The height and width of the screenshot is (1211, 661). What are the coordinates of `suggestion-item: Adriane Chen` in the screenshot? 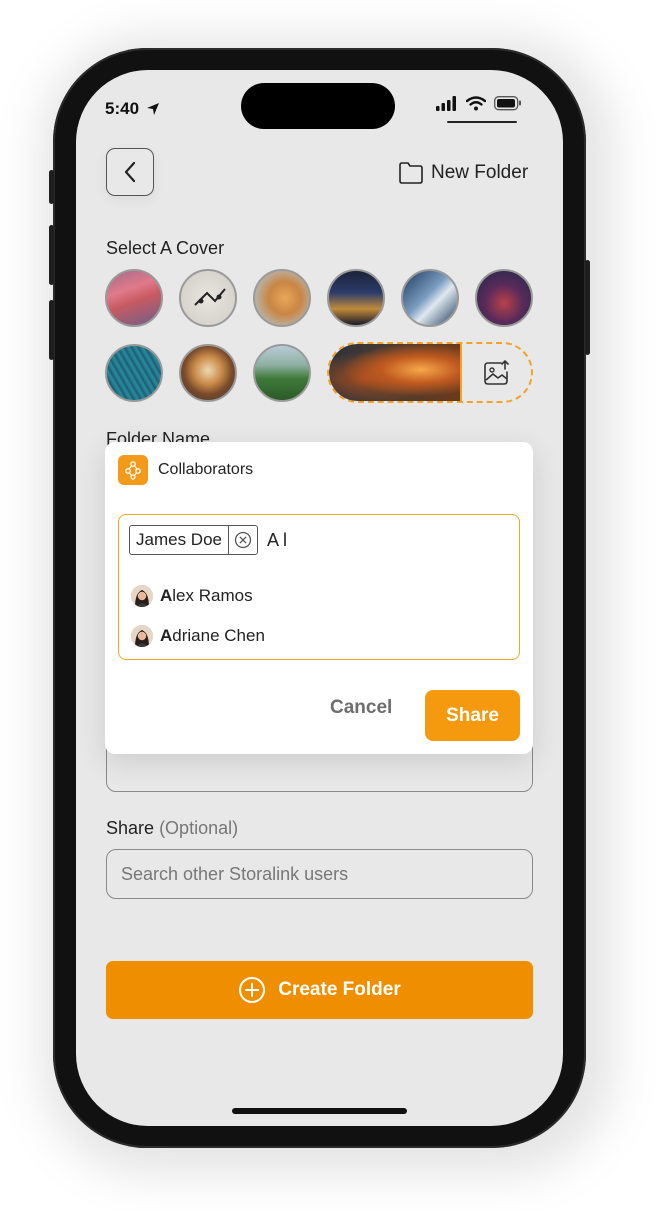 It's located at (198, 636).